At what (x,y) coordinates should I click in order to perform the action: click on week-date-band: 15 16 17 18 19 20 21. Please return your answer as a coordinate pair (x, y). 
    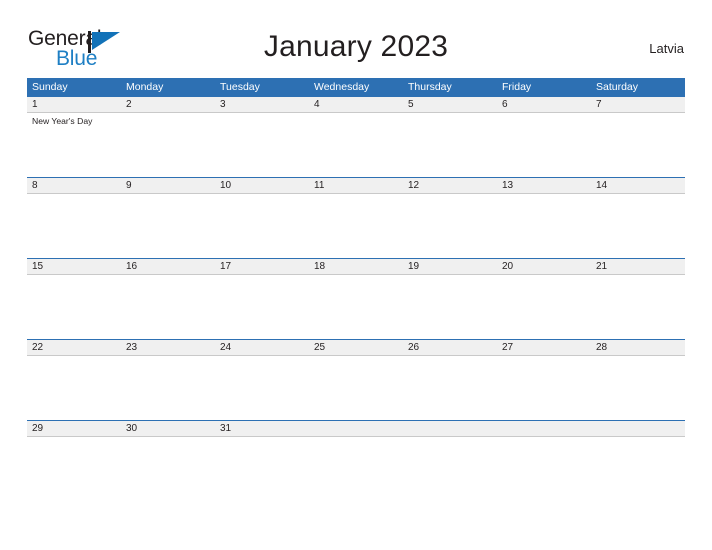
    Looking at the image, I should click on (356, 266).